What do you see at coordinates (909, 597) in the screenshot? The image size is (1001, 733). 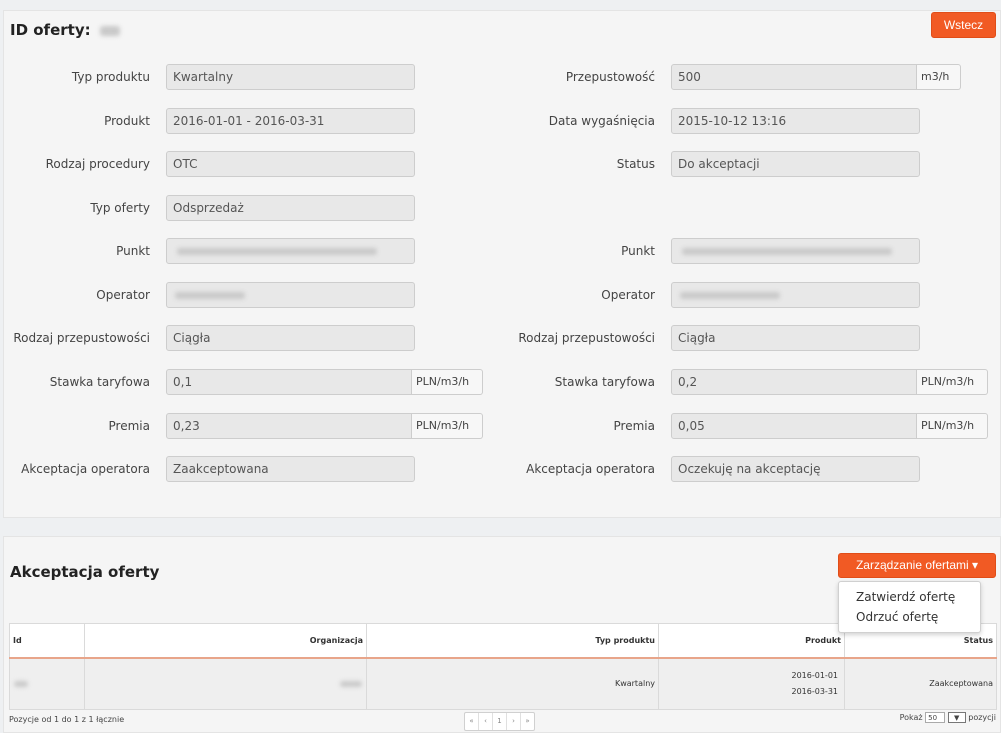 I see `menu-item-approve-offer: Zatwierdź ofertę` at bounding box center [909, 597].